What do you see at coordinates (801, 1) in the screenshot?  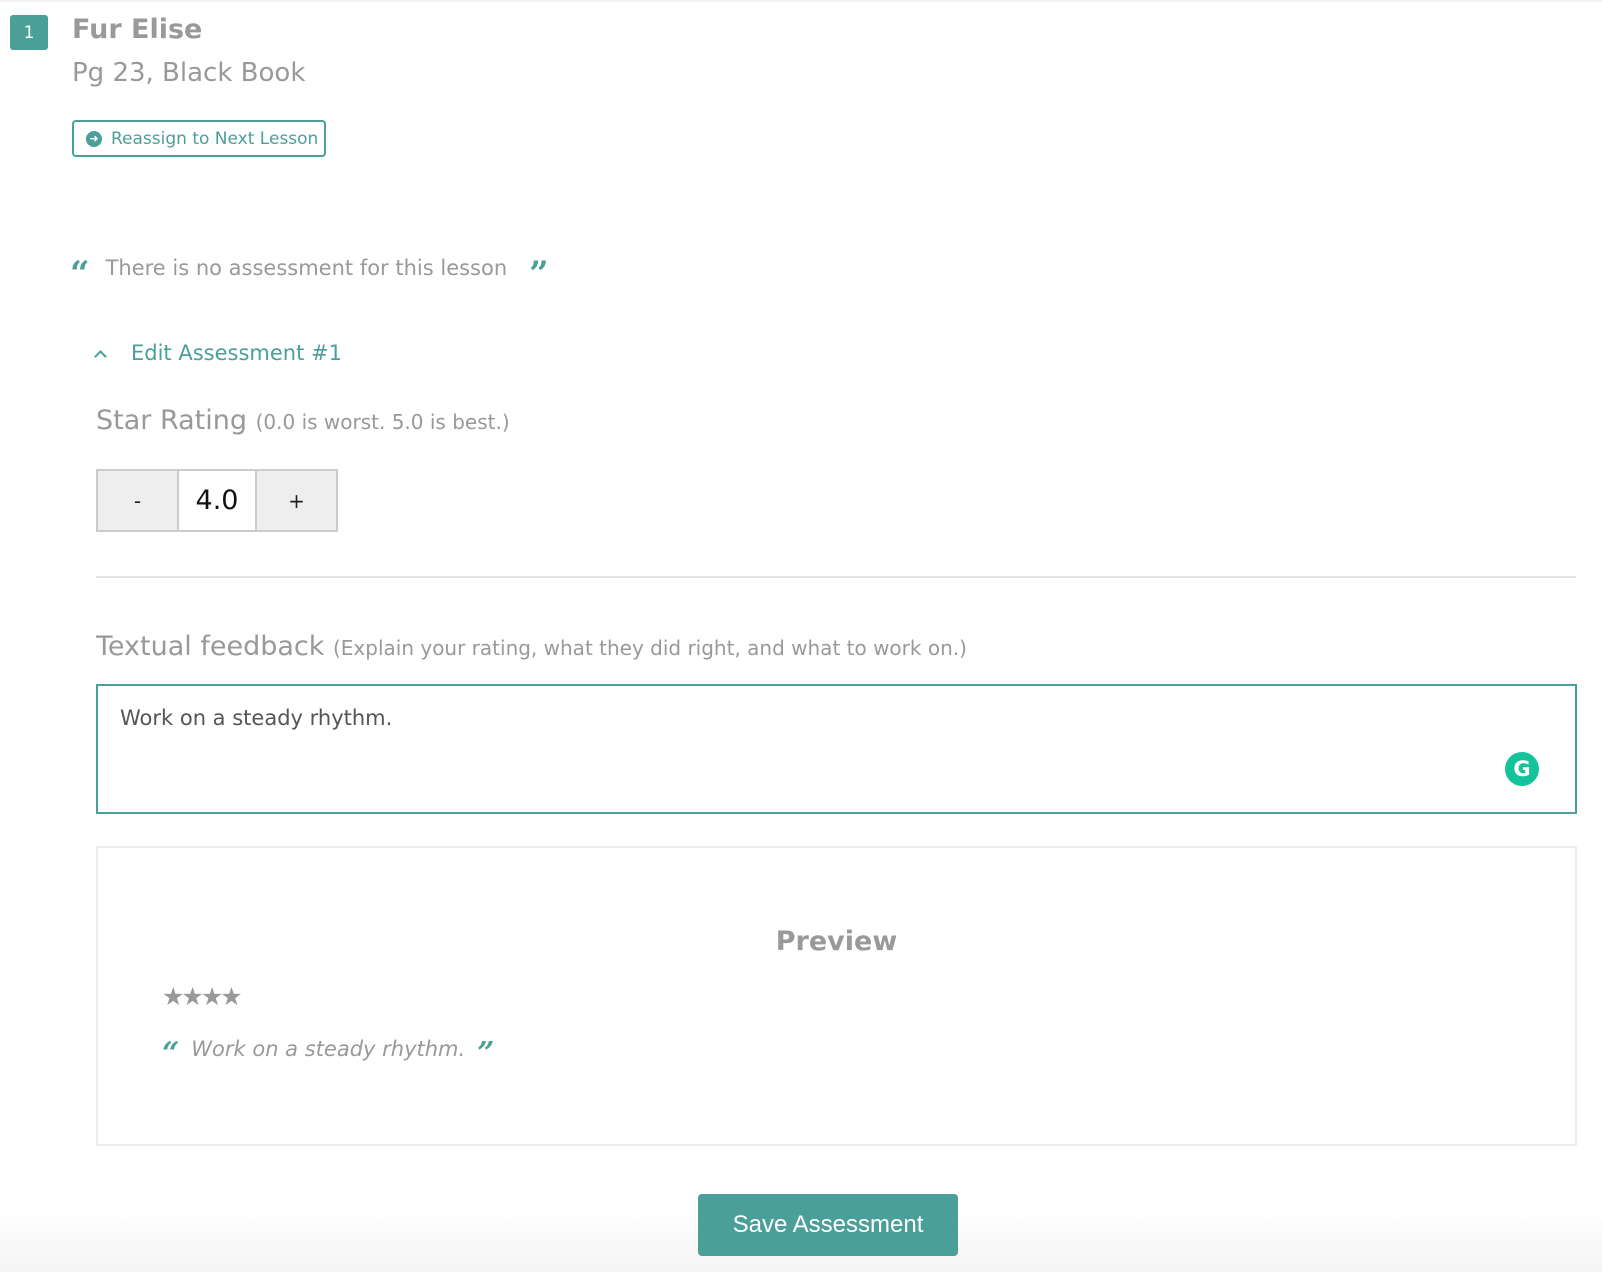 I see `top-border` at bounding box center [801, 1].